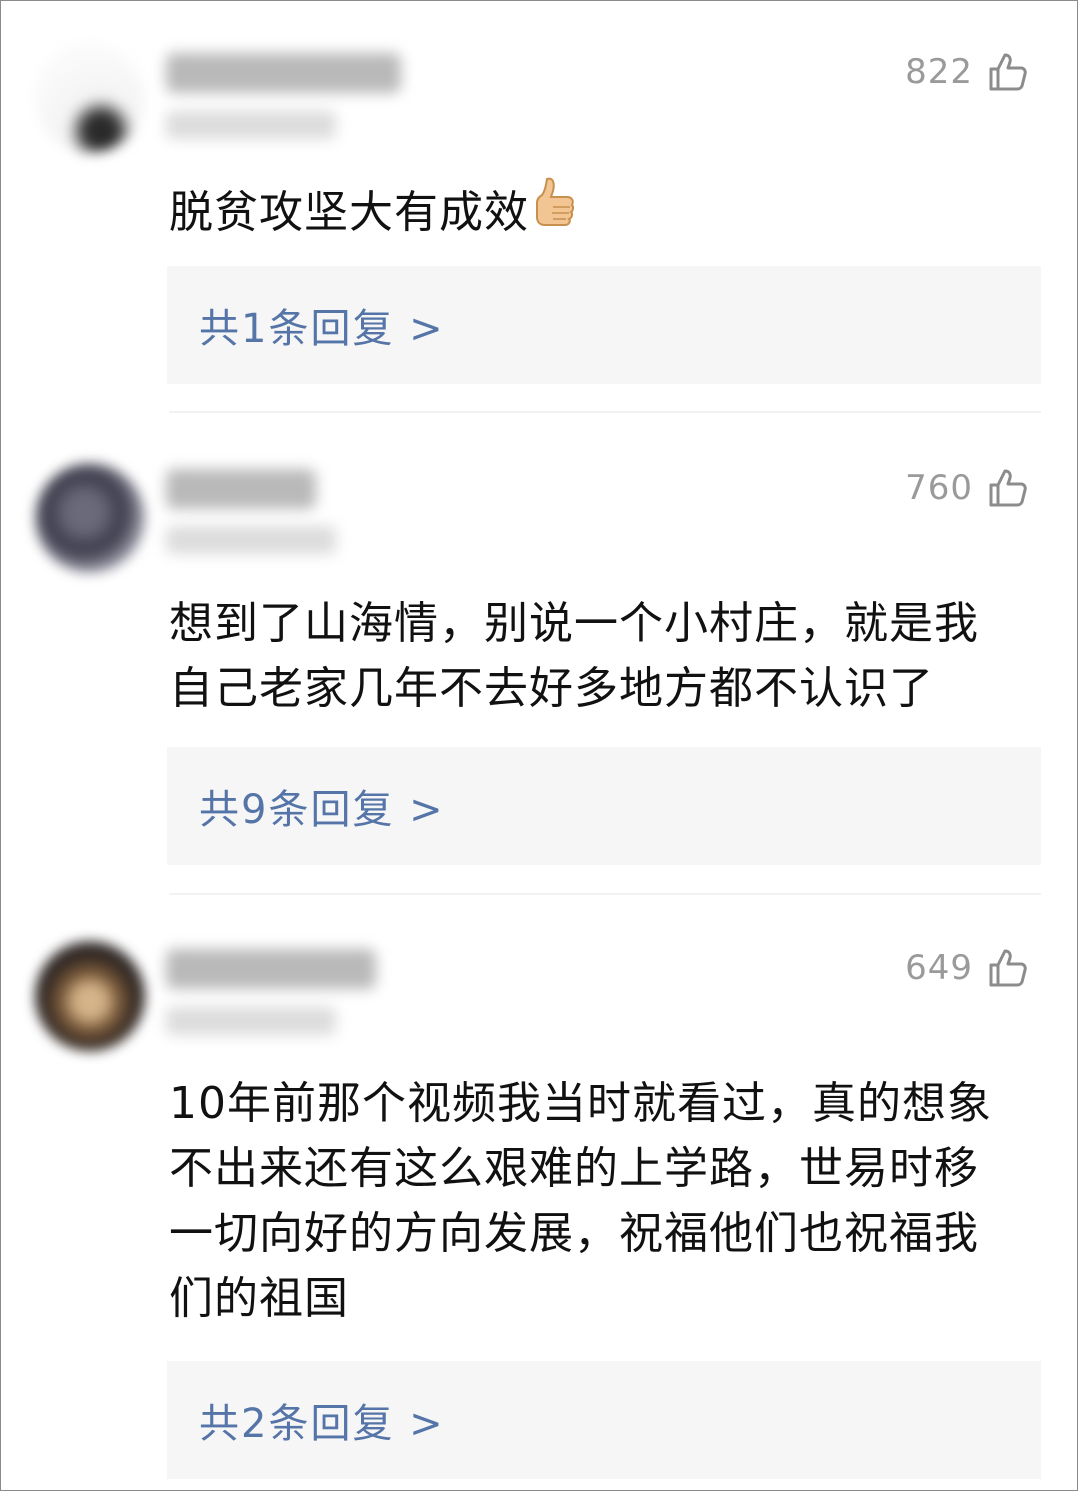  I want to click on like-count: 760, so click(939, 488).